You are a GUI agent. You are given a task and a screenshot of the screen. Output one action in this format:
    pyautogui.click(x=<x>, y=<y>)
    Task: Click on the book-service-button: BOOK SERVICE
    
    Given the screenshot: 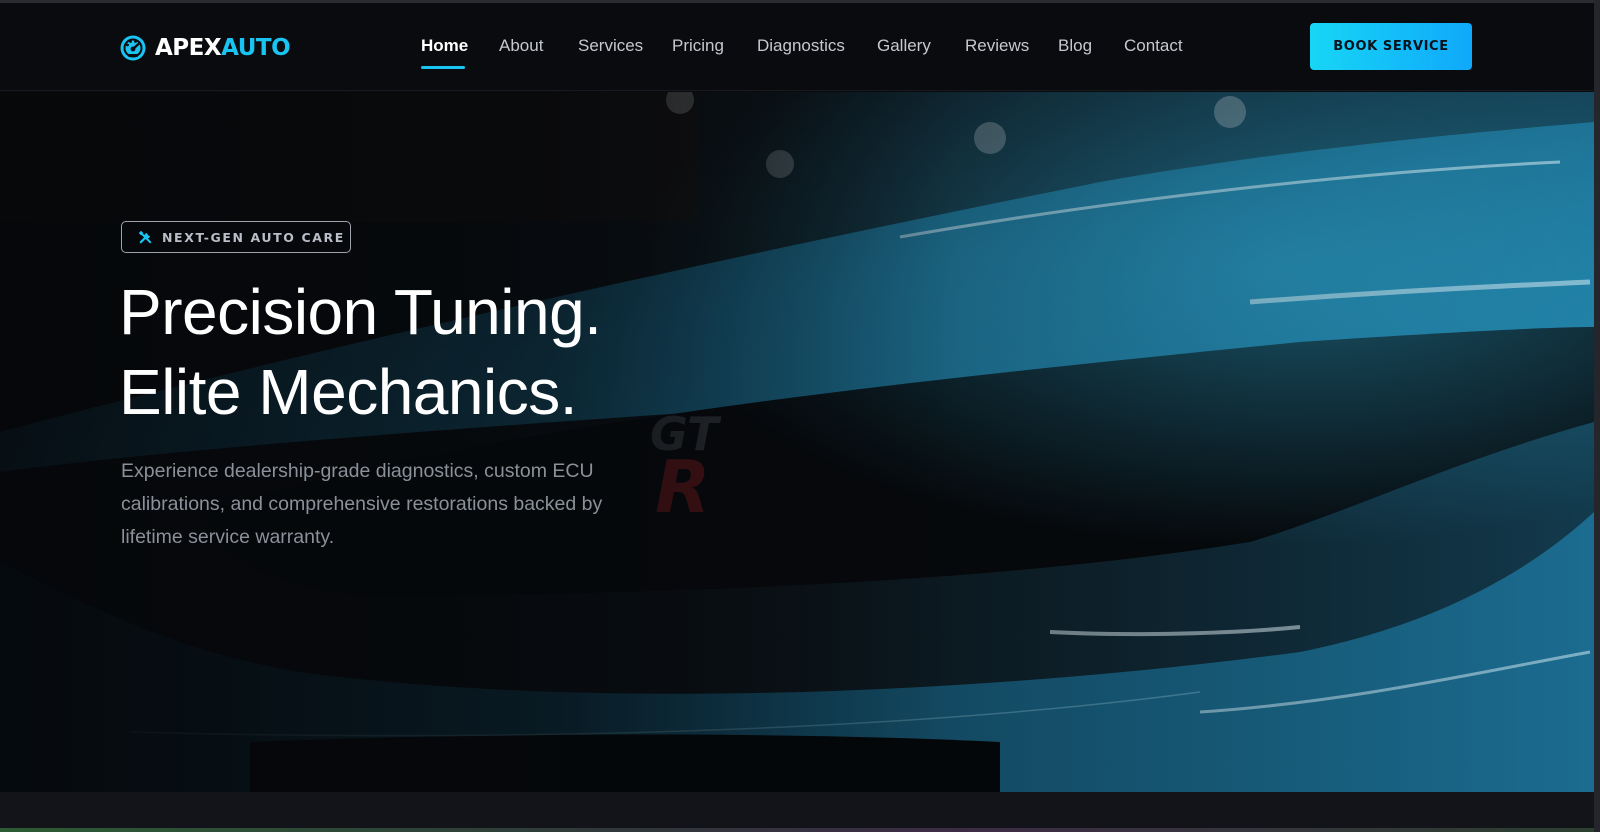 What is the action you would take?
    pyautogui.click(x=1391, y=46)
    